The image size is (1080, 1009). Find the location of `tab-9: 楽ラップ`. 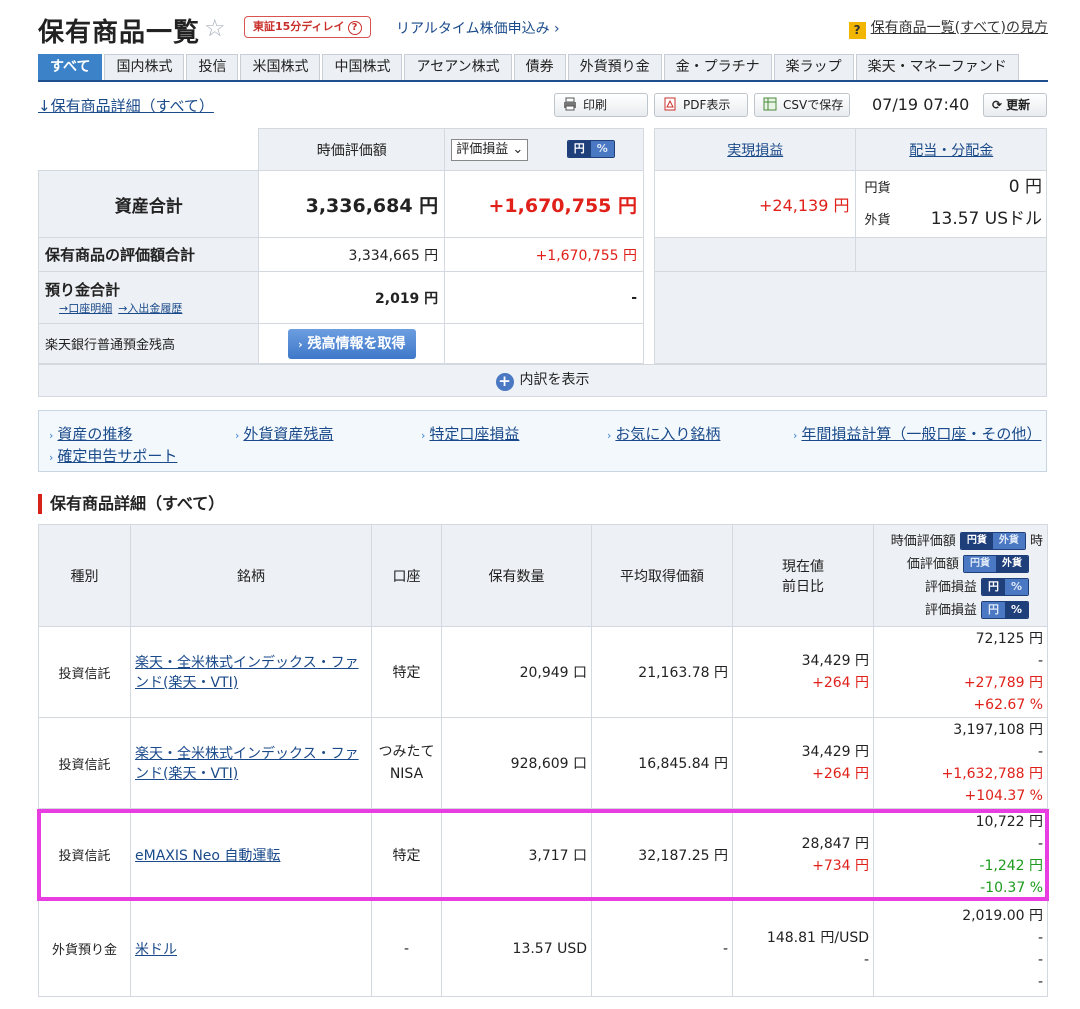

tab-9: 楽ラップ is located at coordinates (813, 67).